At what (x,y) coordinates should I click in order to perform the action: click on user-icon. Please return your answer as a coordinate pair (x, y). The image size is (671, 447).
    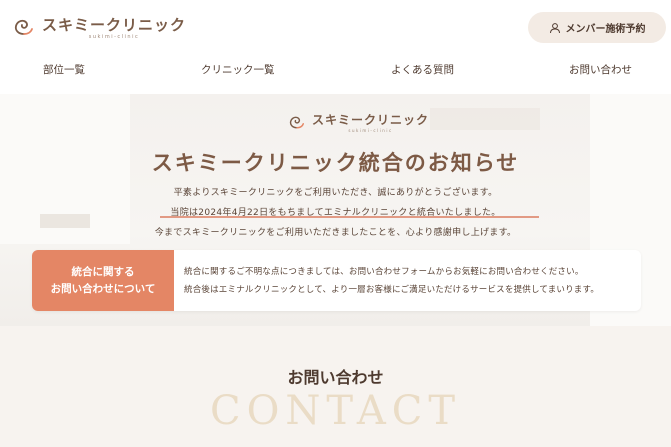
    Looking at the image, I should click on (554, 27).